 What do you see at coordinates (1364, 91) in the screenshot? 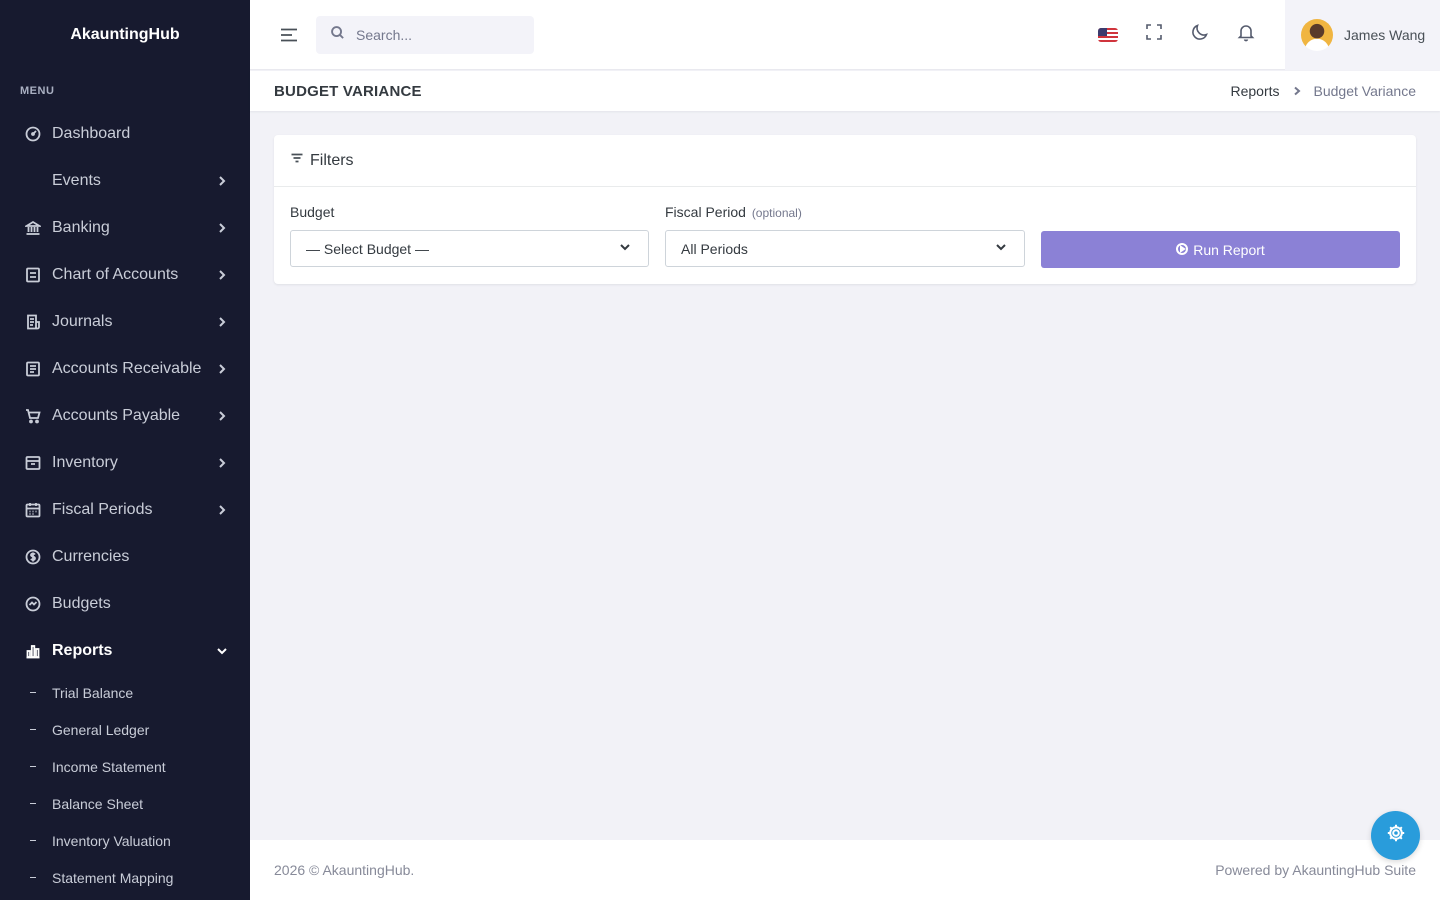
I see `breadcrumb-current: Budget Variance` at bounding box center [1364, 91].